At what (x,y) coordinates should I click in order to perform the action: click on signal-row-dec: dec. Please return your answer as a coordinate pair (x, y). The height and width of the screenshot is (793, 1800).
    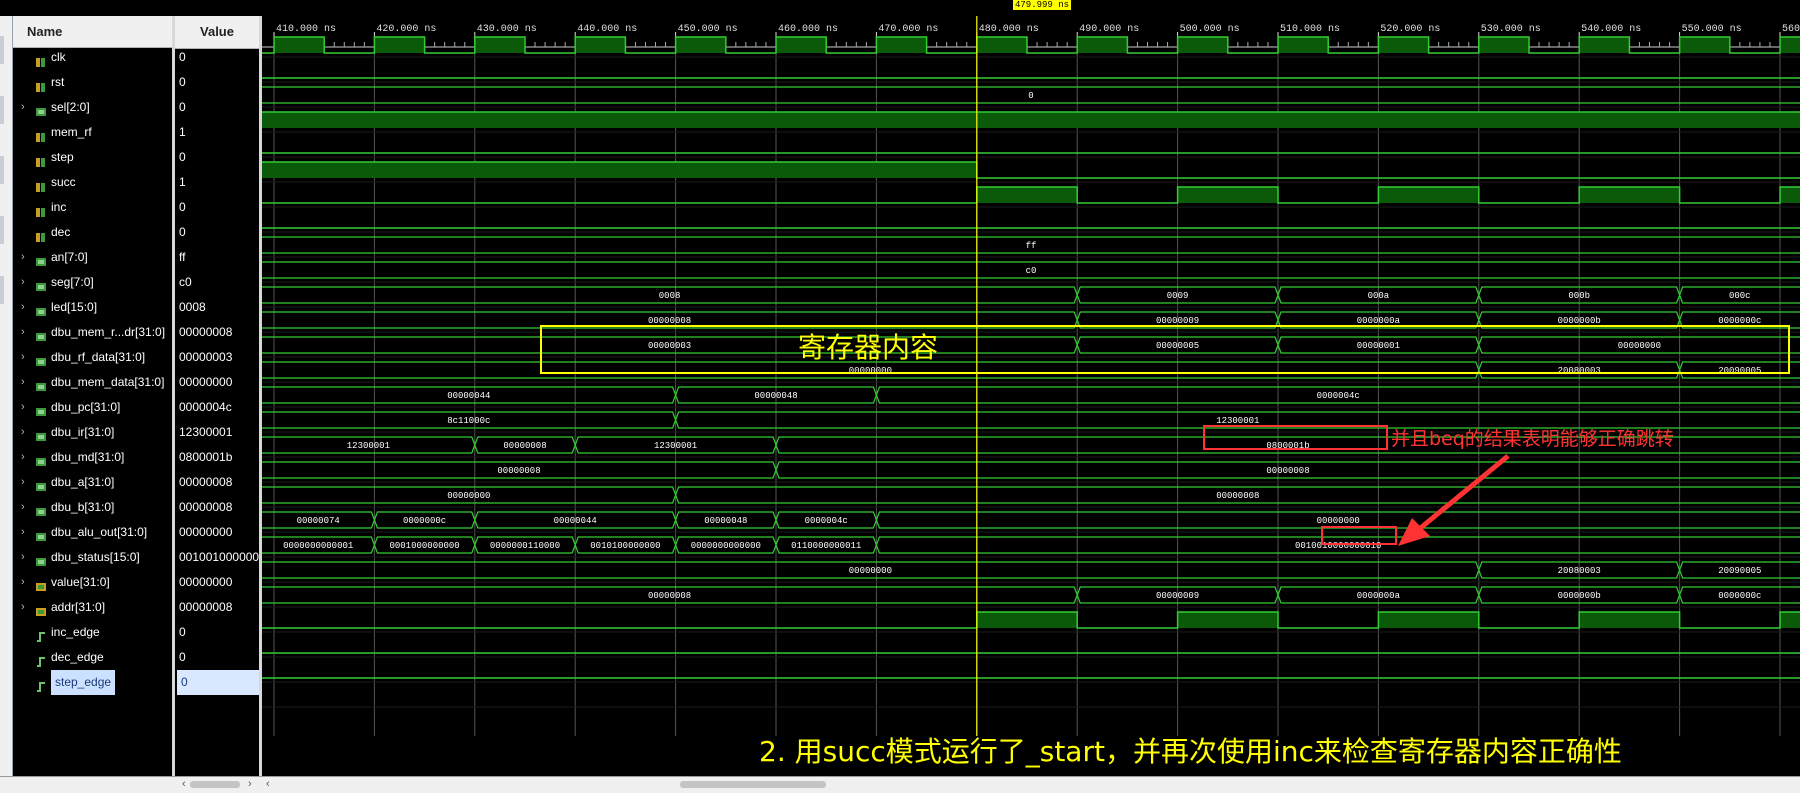
    Looking at the image, I should click on (93, 232).